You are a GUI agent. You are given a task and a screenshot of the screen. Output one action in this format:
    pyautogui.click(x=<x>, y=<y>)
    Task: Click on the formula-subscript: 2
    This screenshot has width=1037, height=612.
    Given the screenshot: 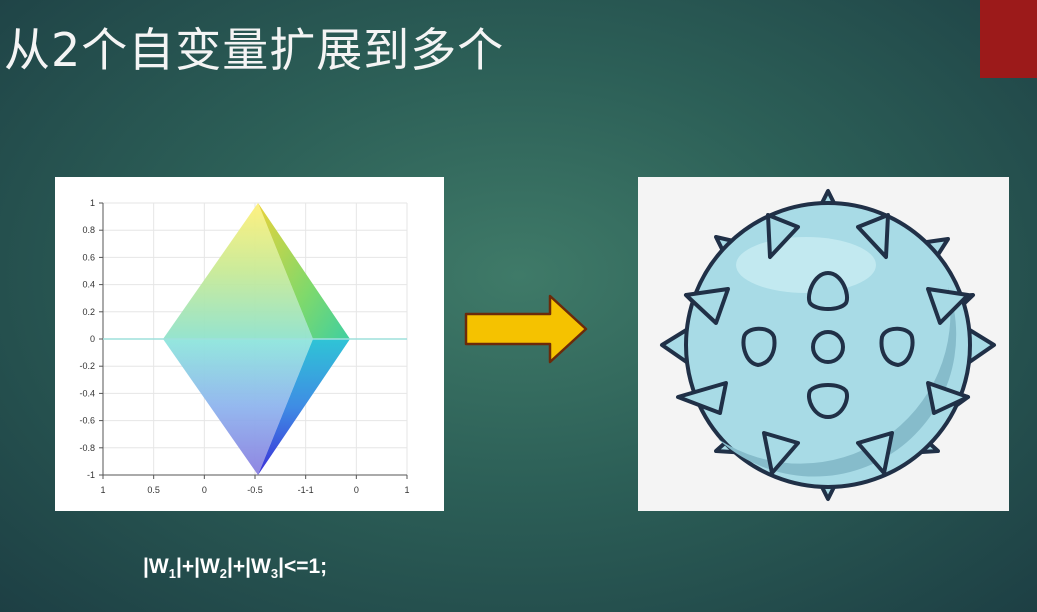 What is the action you would take?
    pyautogui.click(x=223, y=574)
    